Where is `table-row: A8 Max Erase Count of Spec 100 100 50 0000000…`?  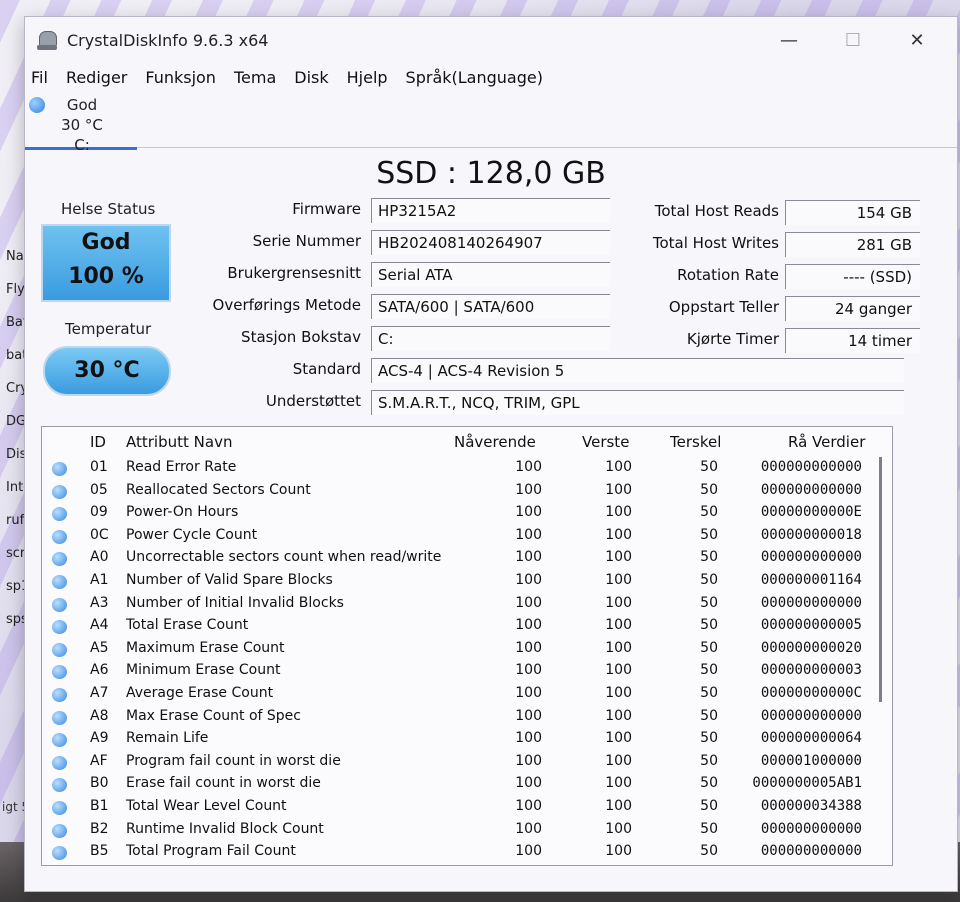
table-row: A8 Max Erase Count of Spec 100 100 50 0000000… is located at coordinates (467, 717).